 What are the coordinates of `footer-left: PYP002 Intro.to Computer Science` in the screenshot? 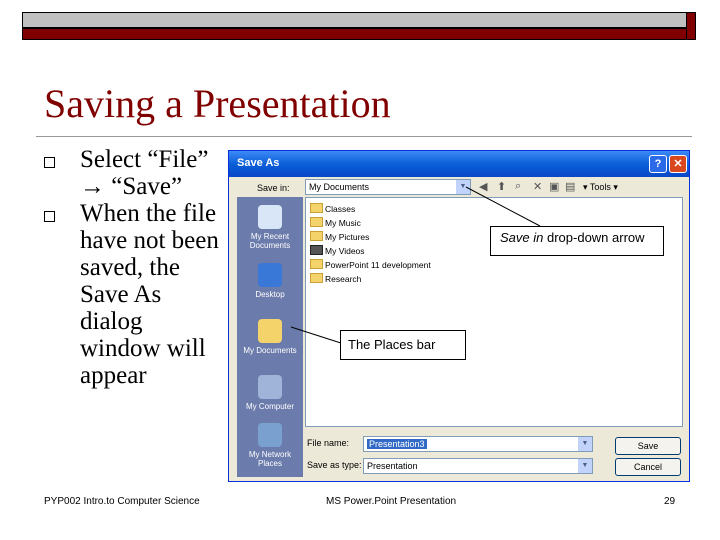 It's located at (122, 501).